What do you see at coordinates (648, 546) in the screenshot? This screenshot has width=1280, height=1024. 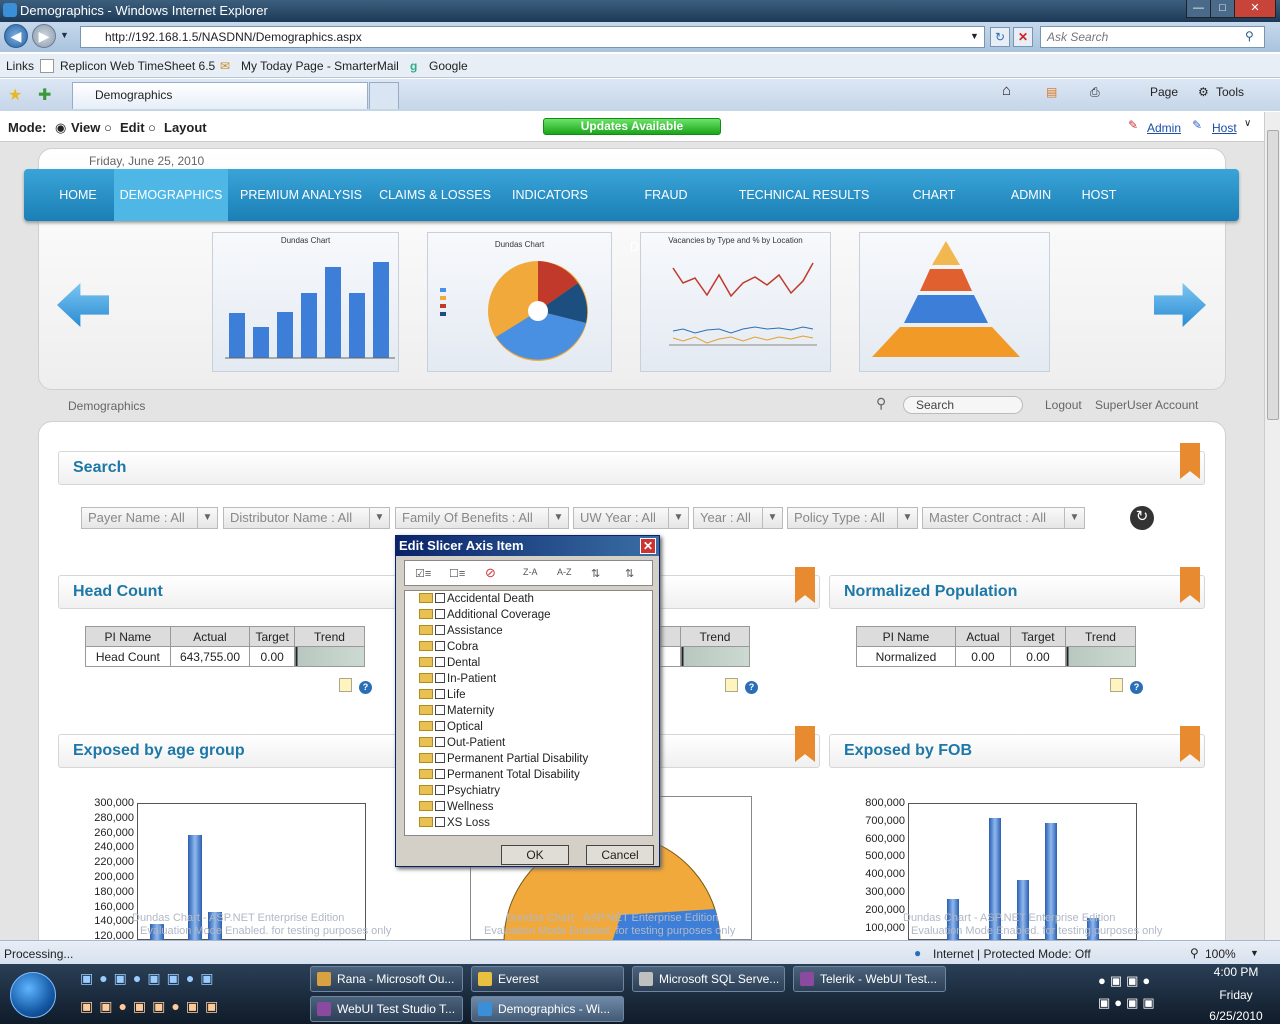 I see `dialog-close-icon: ✕` at bounding box center [648, 546].